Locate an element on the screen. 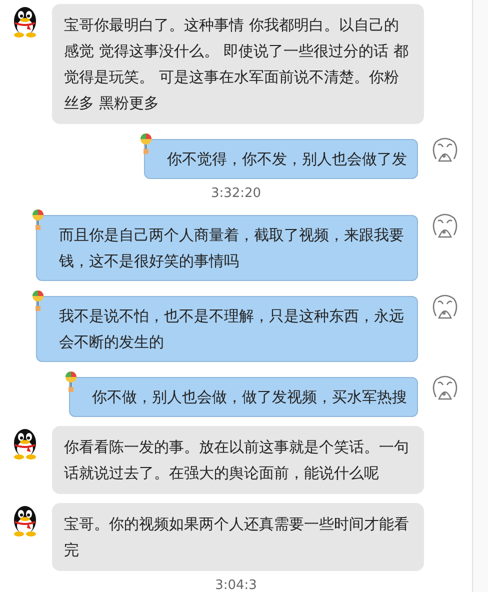  message-bubble: 我不是说不怕，也不是不理解，只是这种东西，永远会不断的发生的 is located at coordinates (227, 329).